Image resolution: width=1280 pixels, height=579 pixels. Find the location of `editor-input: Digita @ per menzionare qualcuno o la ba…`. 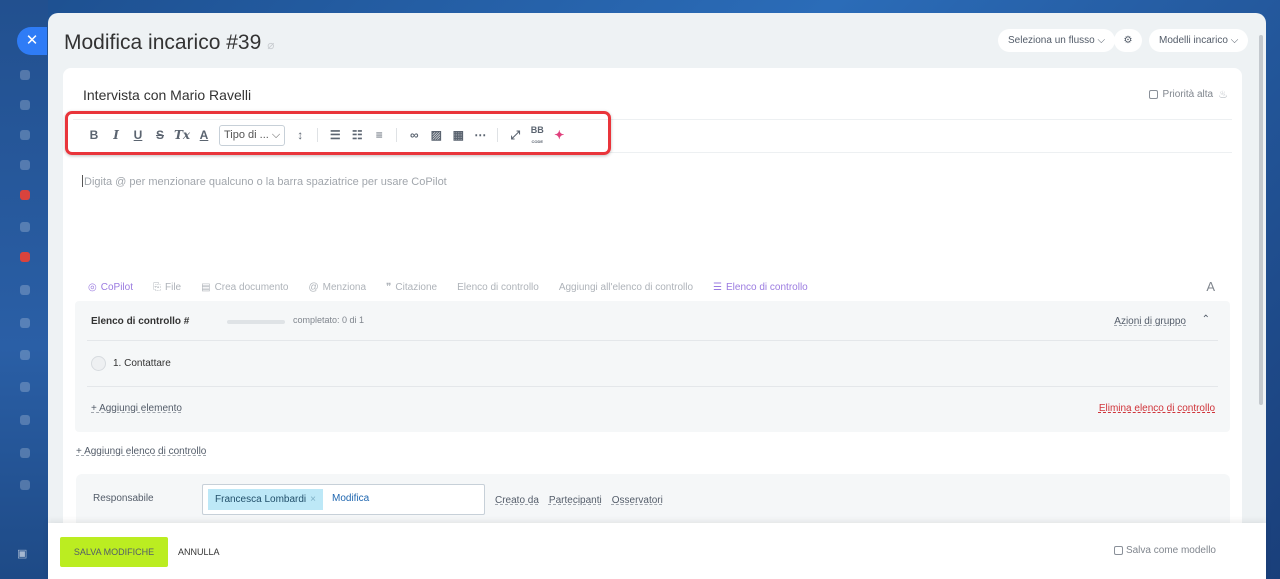

editor-input: Digita @ per menzionare qualcuno o la ba… is located at coordinates (264, 181).